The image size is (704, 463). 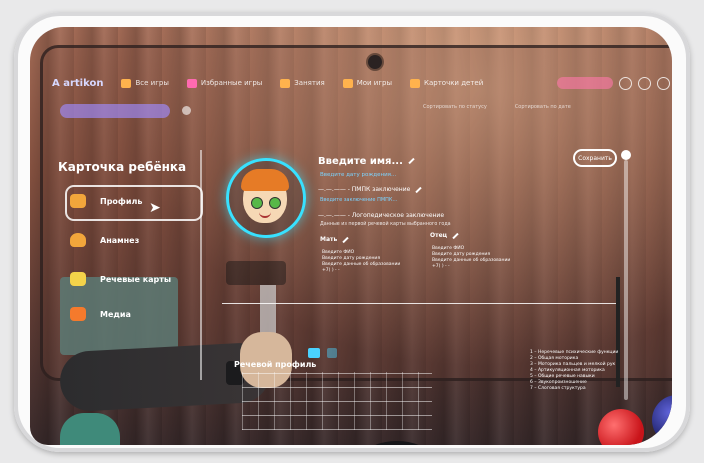 I want to click on sidebar-title: Карточка ребёнка, so click(x=122, y=167).